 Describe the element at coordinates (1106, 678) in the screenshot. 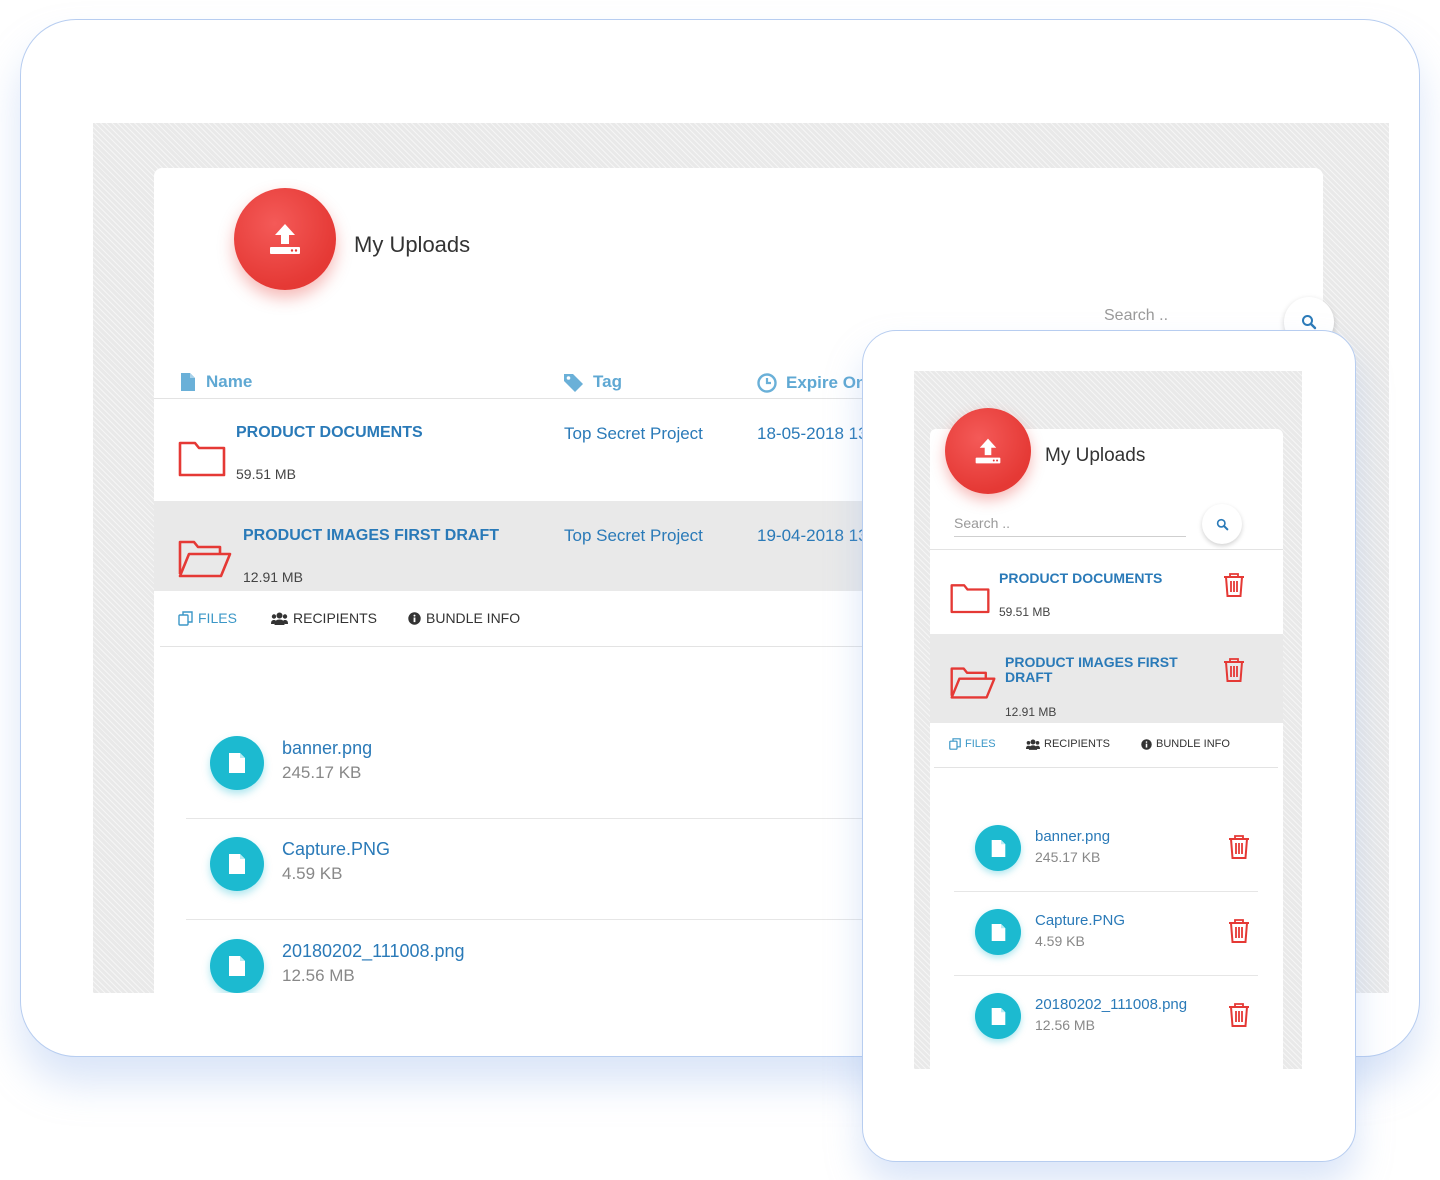

I see `bundle-row-selected: PRODUCT IMAGES FIRST DRAFT 12.91 MB` at that location.